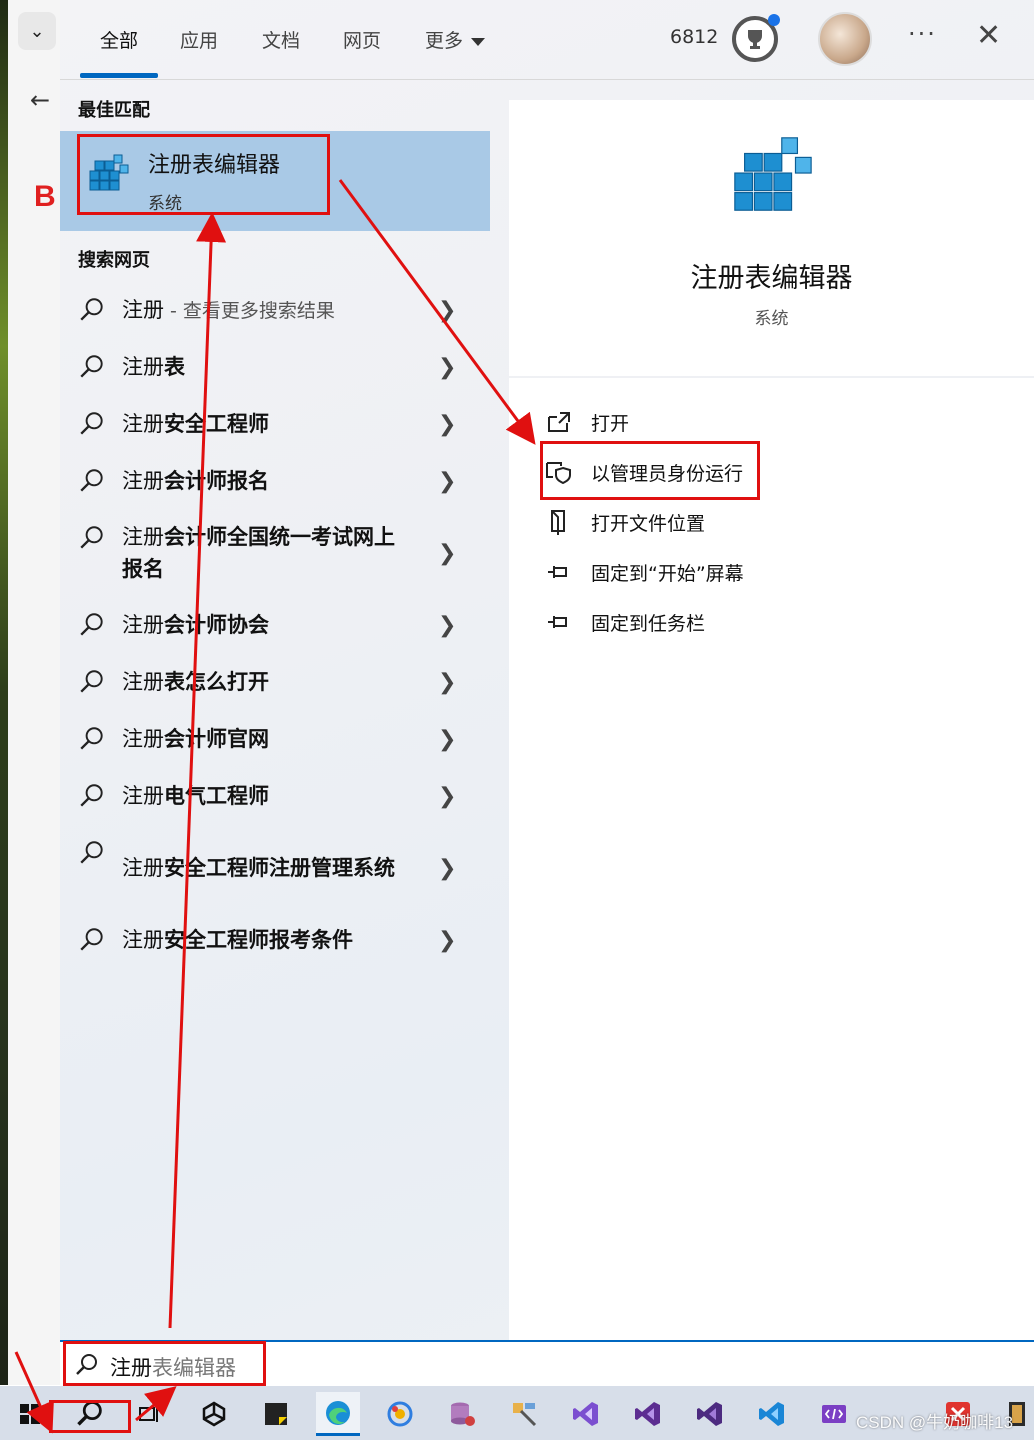 Image resolution: width=1034 pixels, height=1440 pixels. Describe the element at coordinates (30, 1414) in the screenshot. I see `start-icon` at that location.